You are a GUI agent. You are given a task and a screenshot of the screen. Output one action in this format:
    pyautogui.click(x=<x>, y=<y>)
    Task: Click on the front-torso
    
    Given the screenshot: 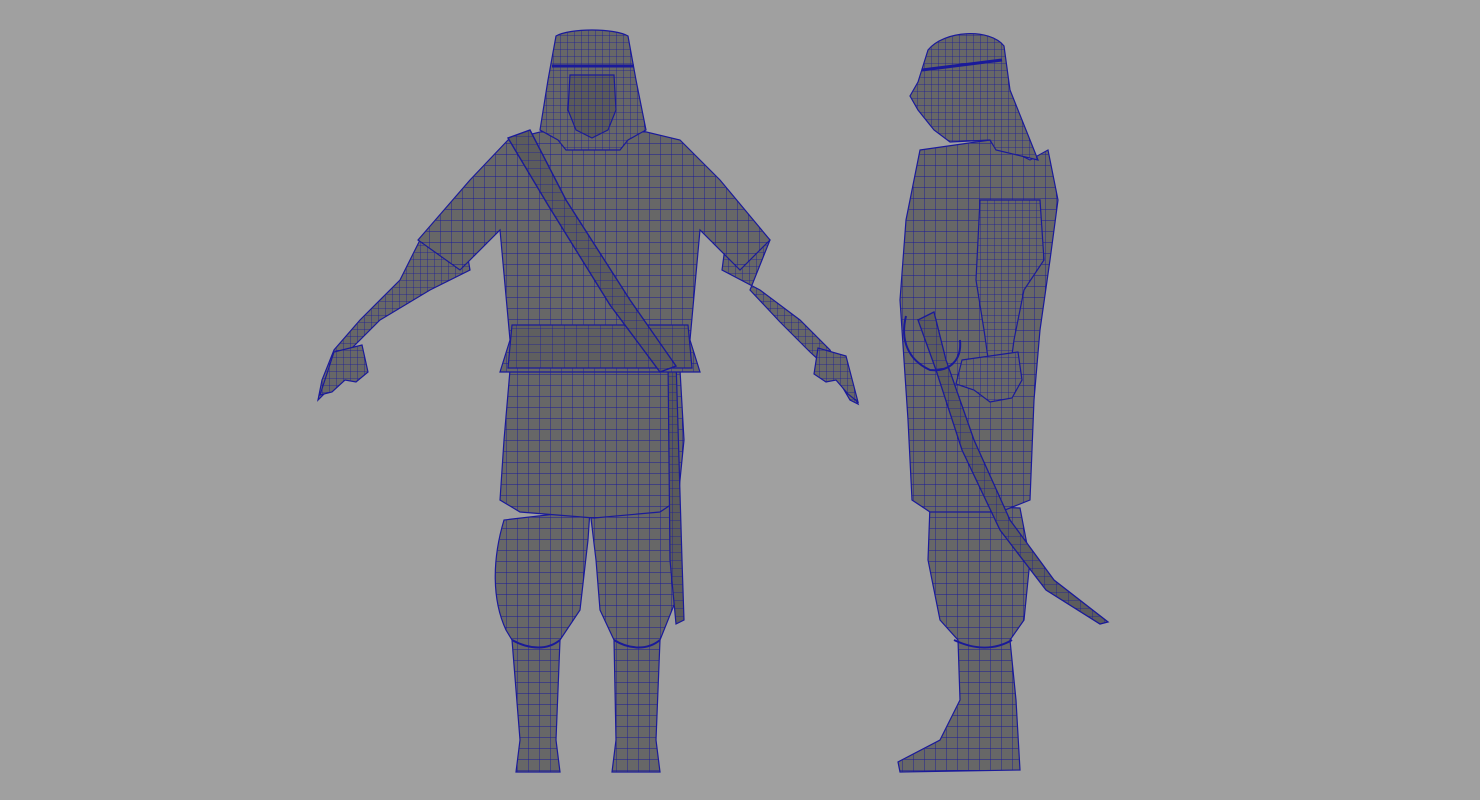 What is the action you would take?
    pyautogui.click(x=594, y=250)
    